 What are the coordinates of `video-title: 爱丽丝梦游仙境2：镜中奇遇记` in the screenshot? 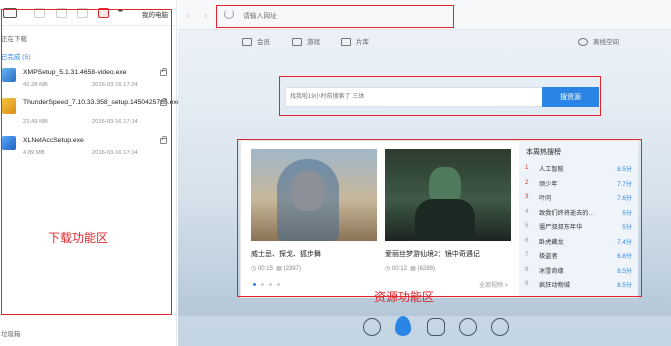 It's located at (432, 254).